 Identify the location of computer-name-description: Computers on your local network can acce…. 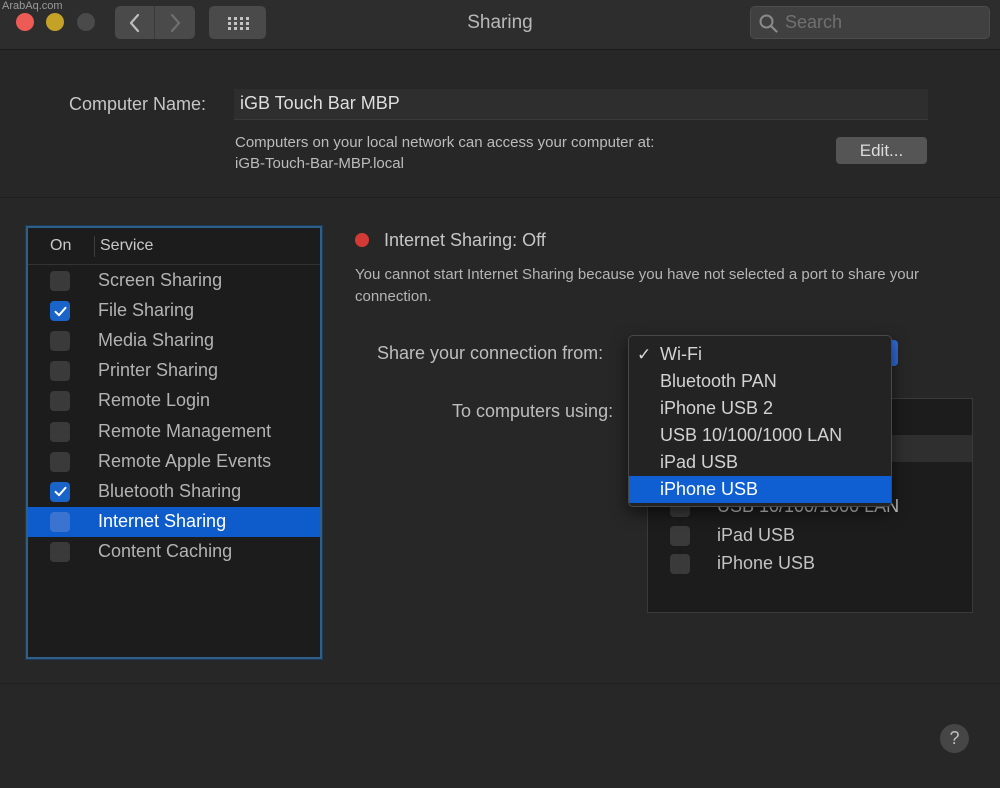
(444, 153).